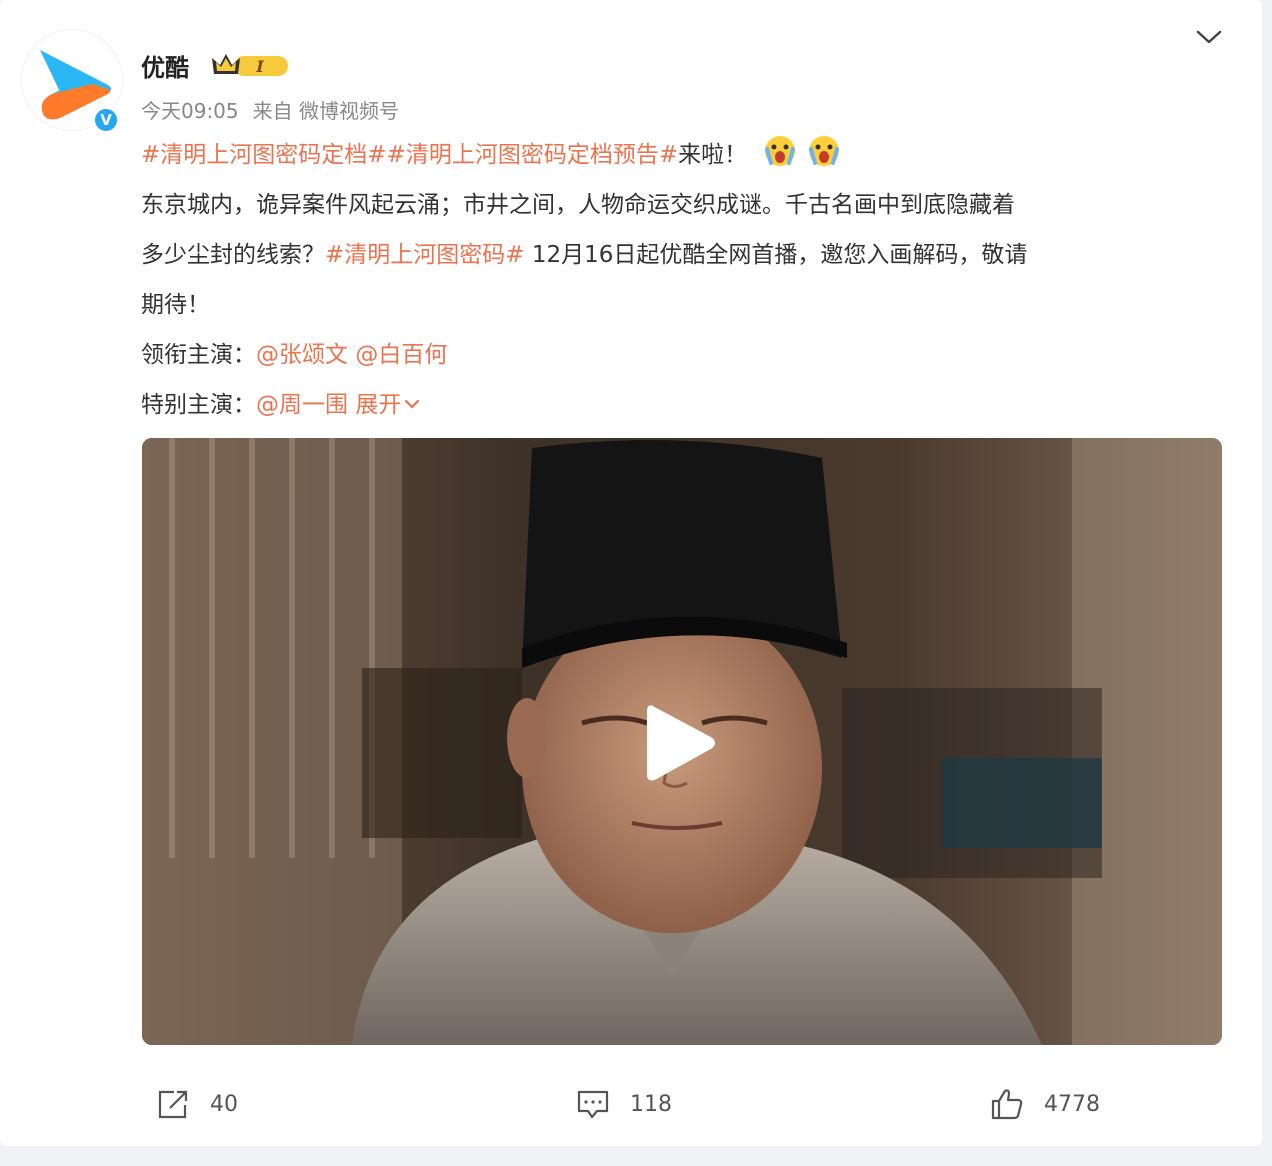  What do you see at coordinates (713, 155) in the screenshot?
I see `content-text: 来啦！` at bounding box center [713, 155].